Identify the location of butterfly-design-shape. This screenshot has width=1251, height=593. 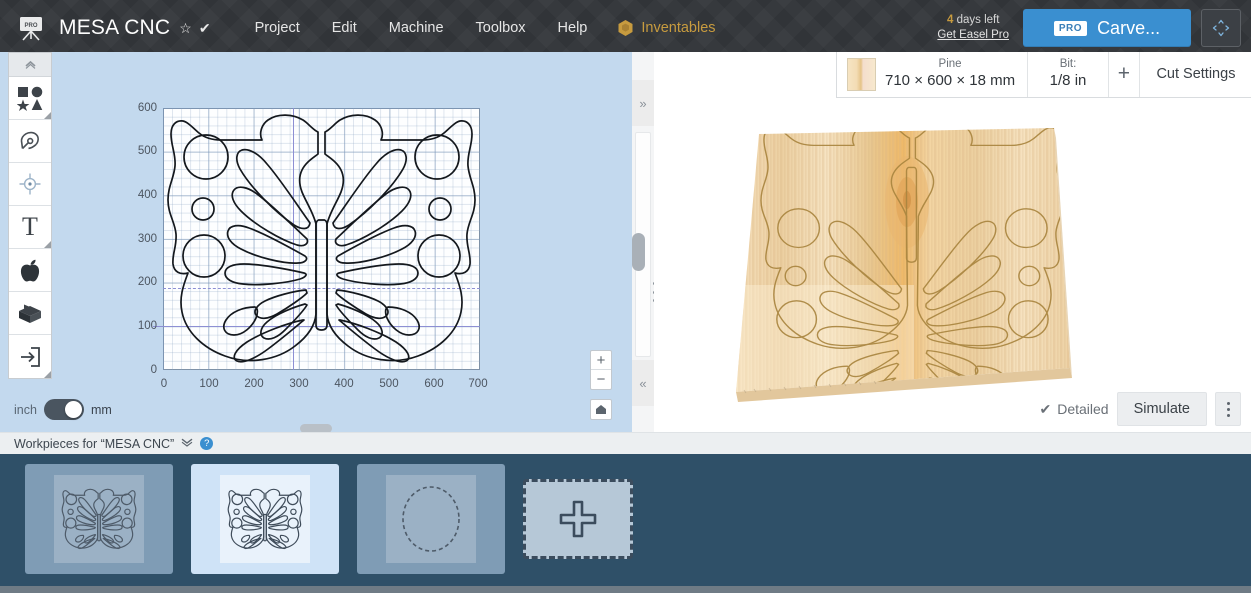
(321, 239).